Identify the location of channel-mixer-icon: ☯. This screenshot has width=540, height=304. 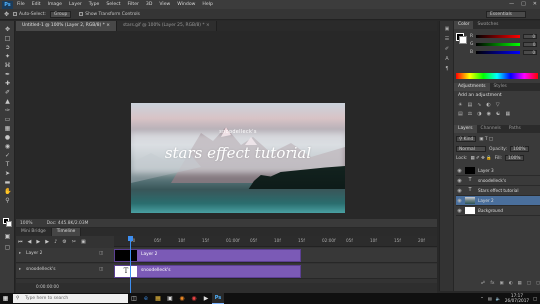
(498, 114).